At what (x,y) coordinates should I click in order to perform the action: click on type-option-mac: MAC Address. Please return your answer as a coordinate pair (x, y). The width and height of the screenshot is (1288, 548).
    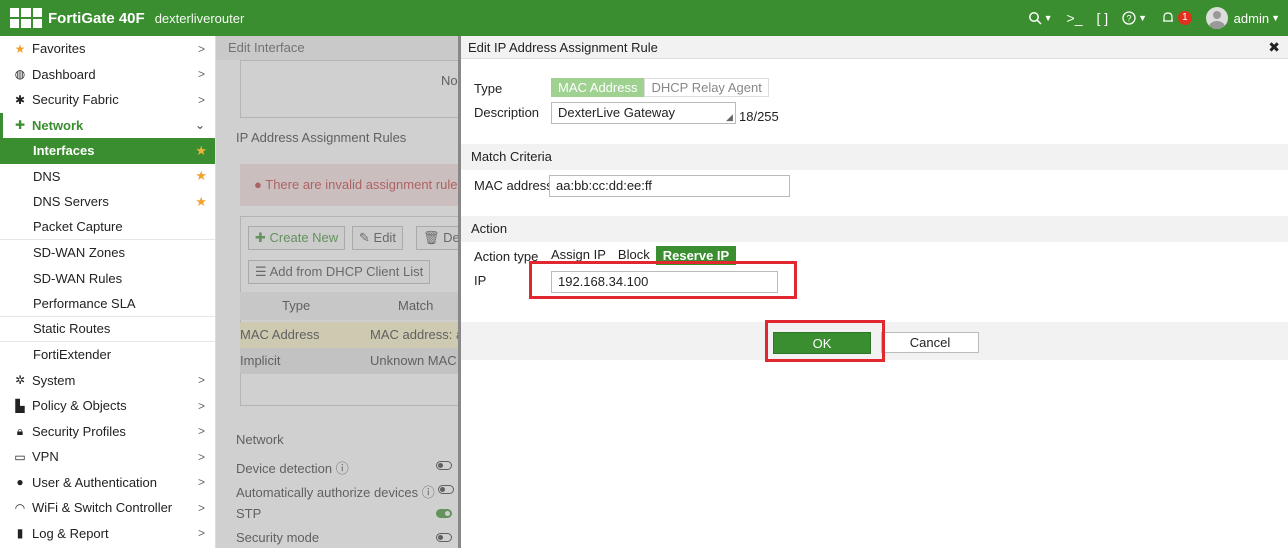
    Looking at the image, I should click on (598, 87).